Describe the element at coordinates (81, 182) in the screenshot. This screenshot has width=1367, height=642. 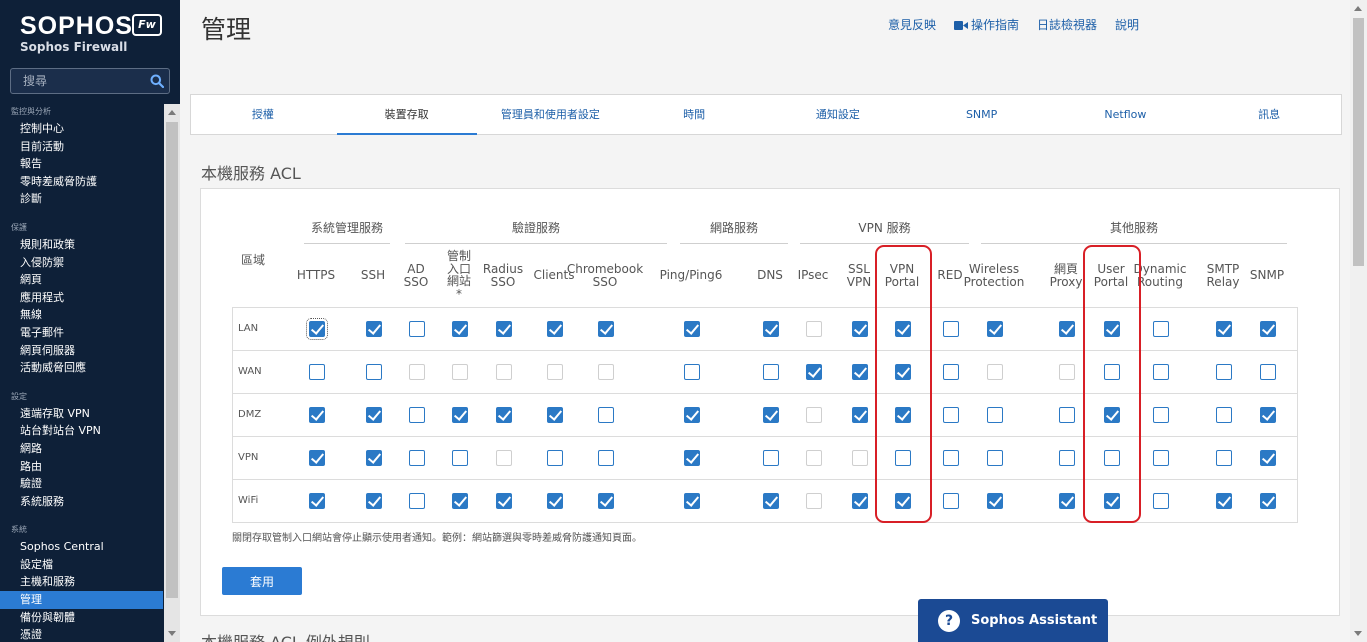
I see `sidebar-item: 零時差威脅防護` at that location.